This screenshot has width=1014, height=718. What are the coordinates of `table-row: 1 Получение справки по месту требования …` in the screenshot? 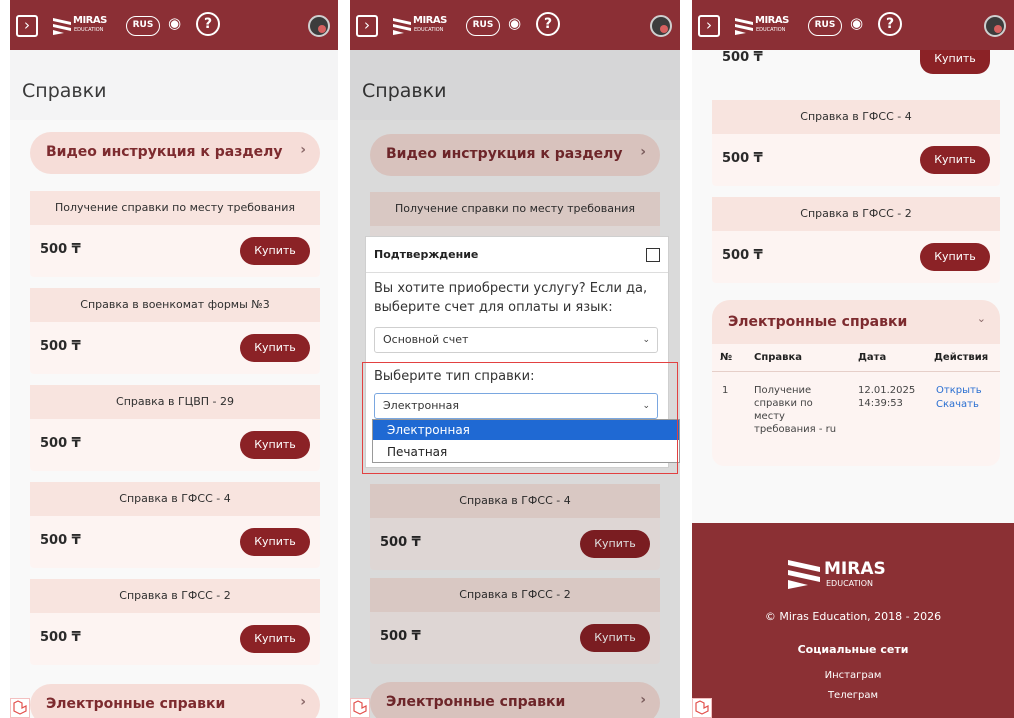 It's located at (856, 414).